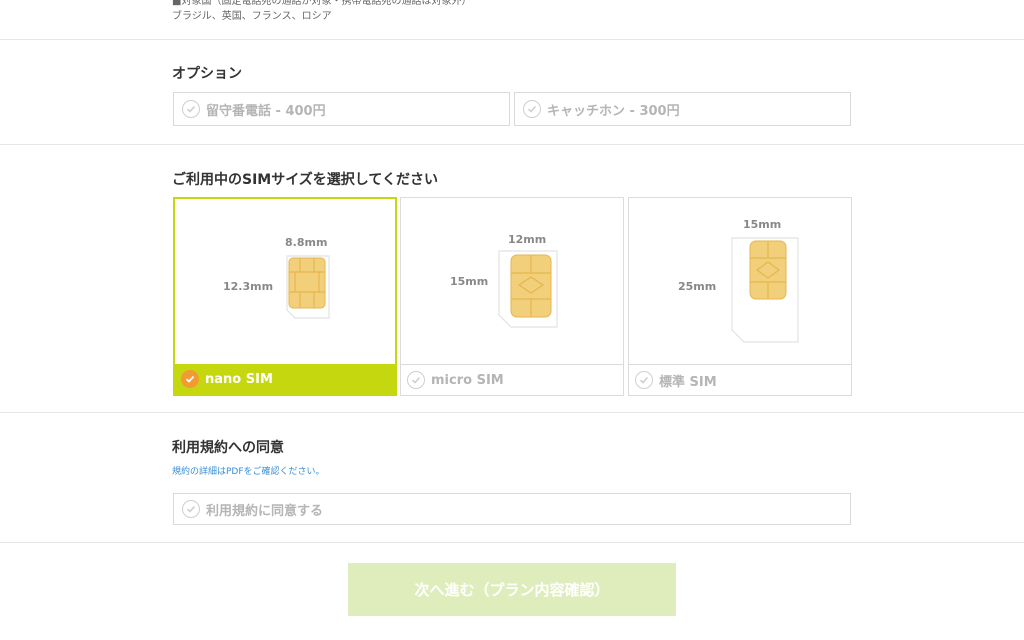 The width and height of the screenshot is (1024, 640). I want to click on sim-height-label: 25mm, so click(697, 286).